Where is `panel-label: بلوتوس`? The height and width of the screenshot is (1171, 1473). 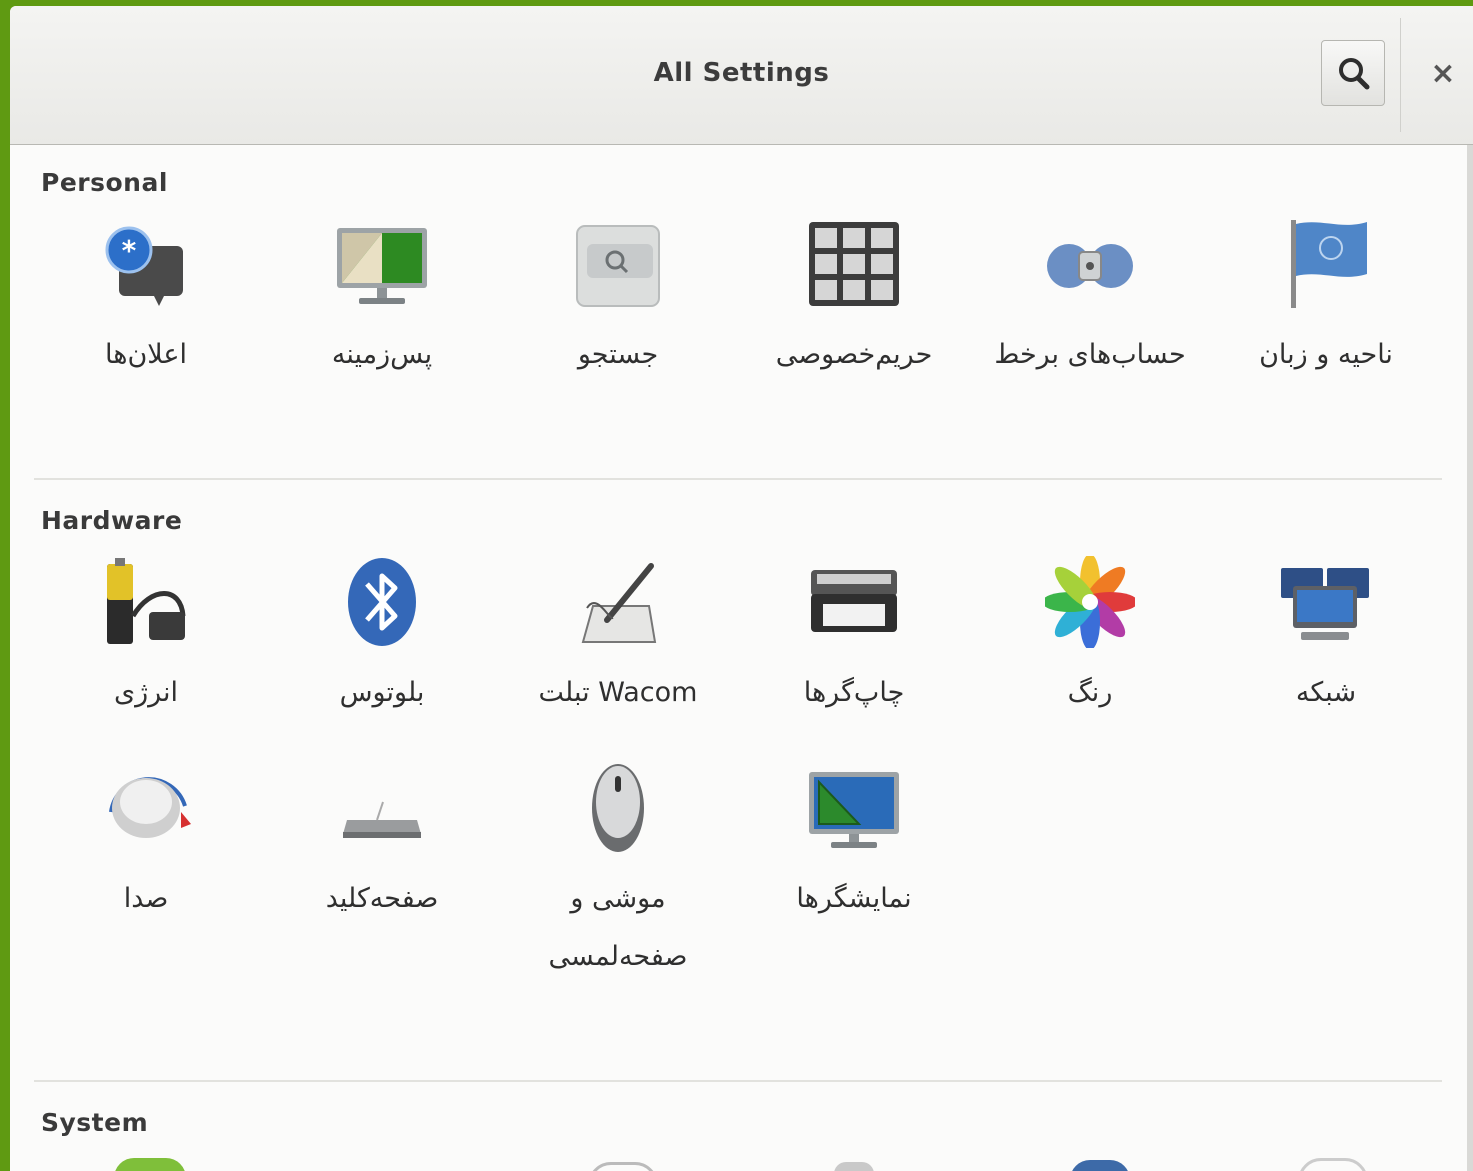
panel-label: بلوتوس is located at coordinates (382, 692).